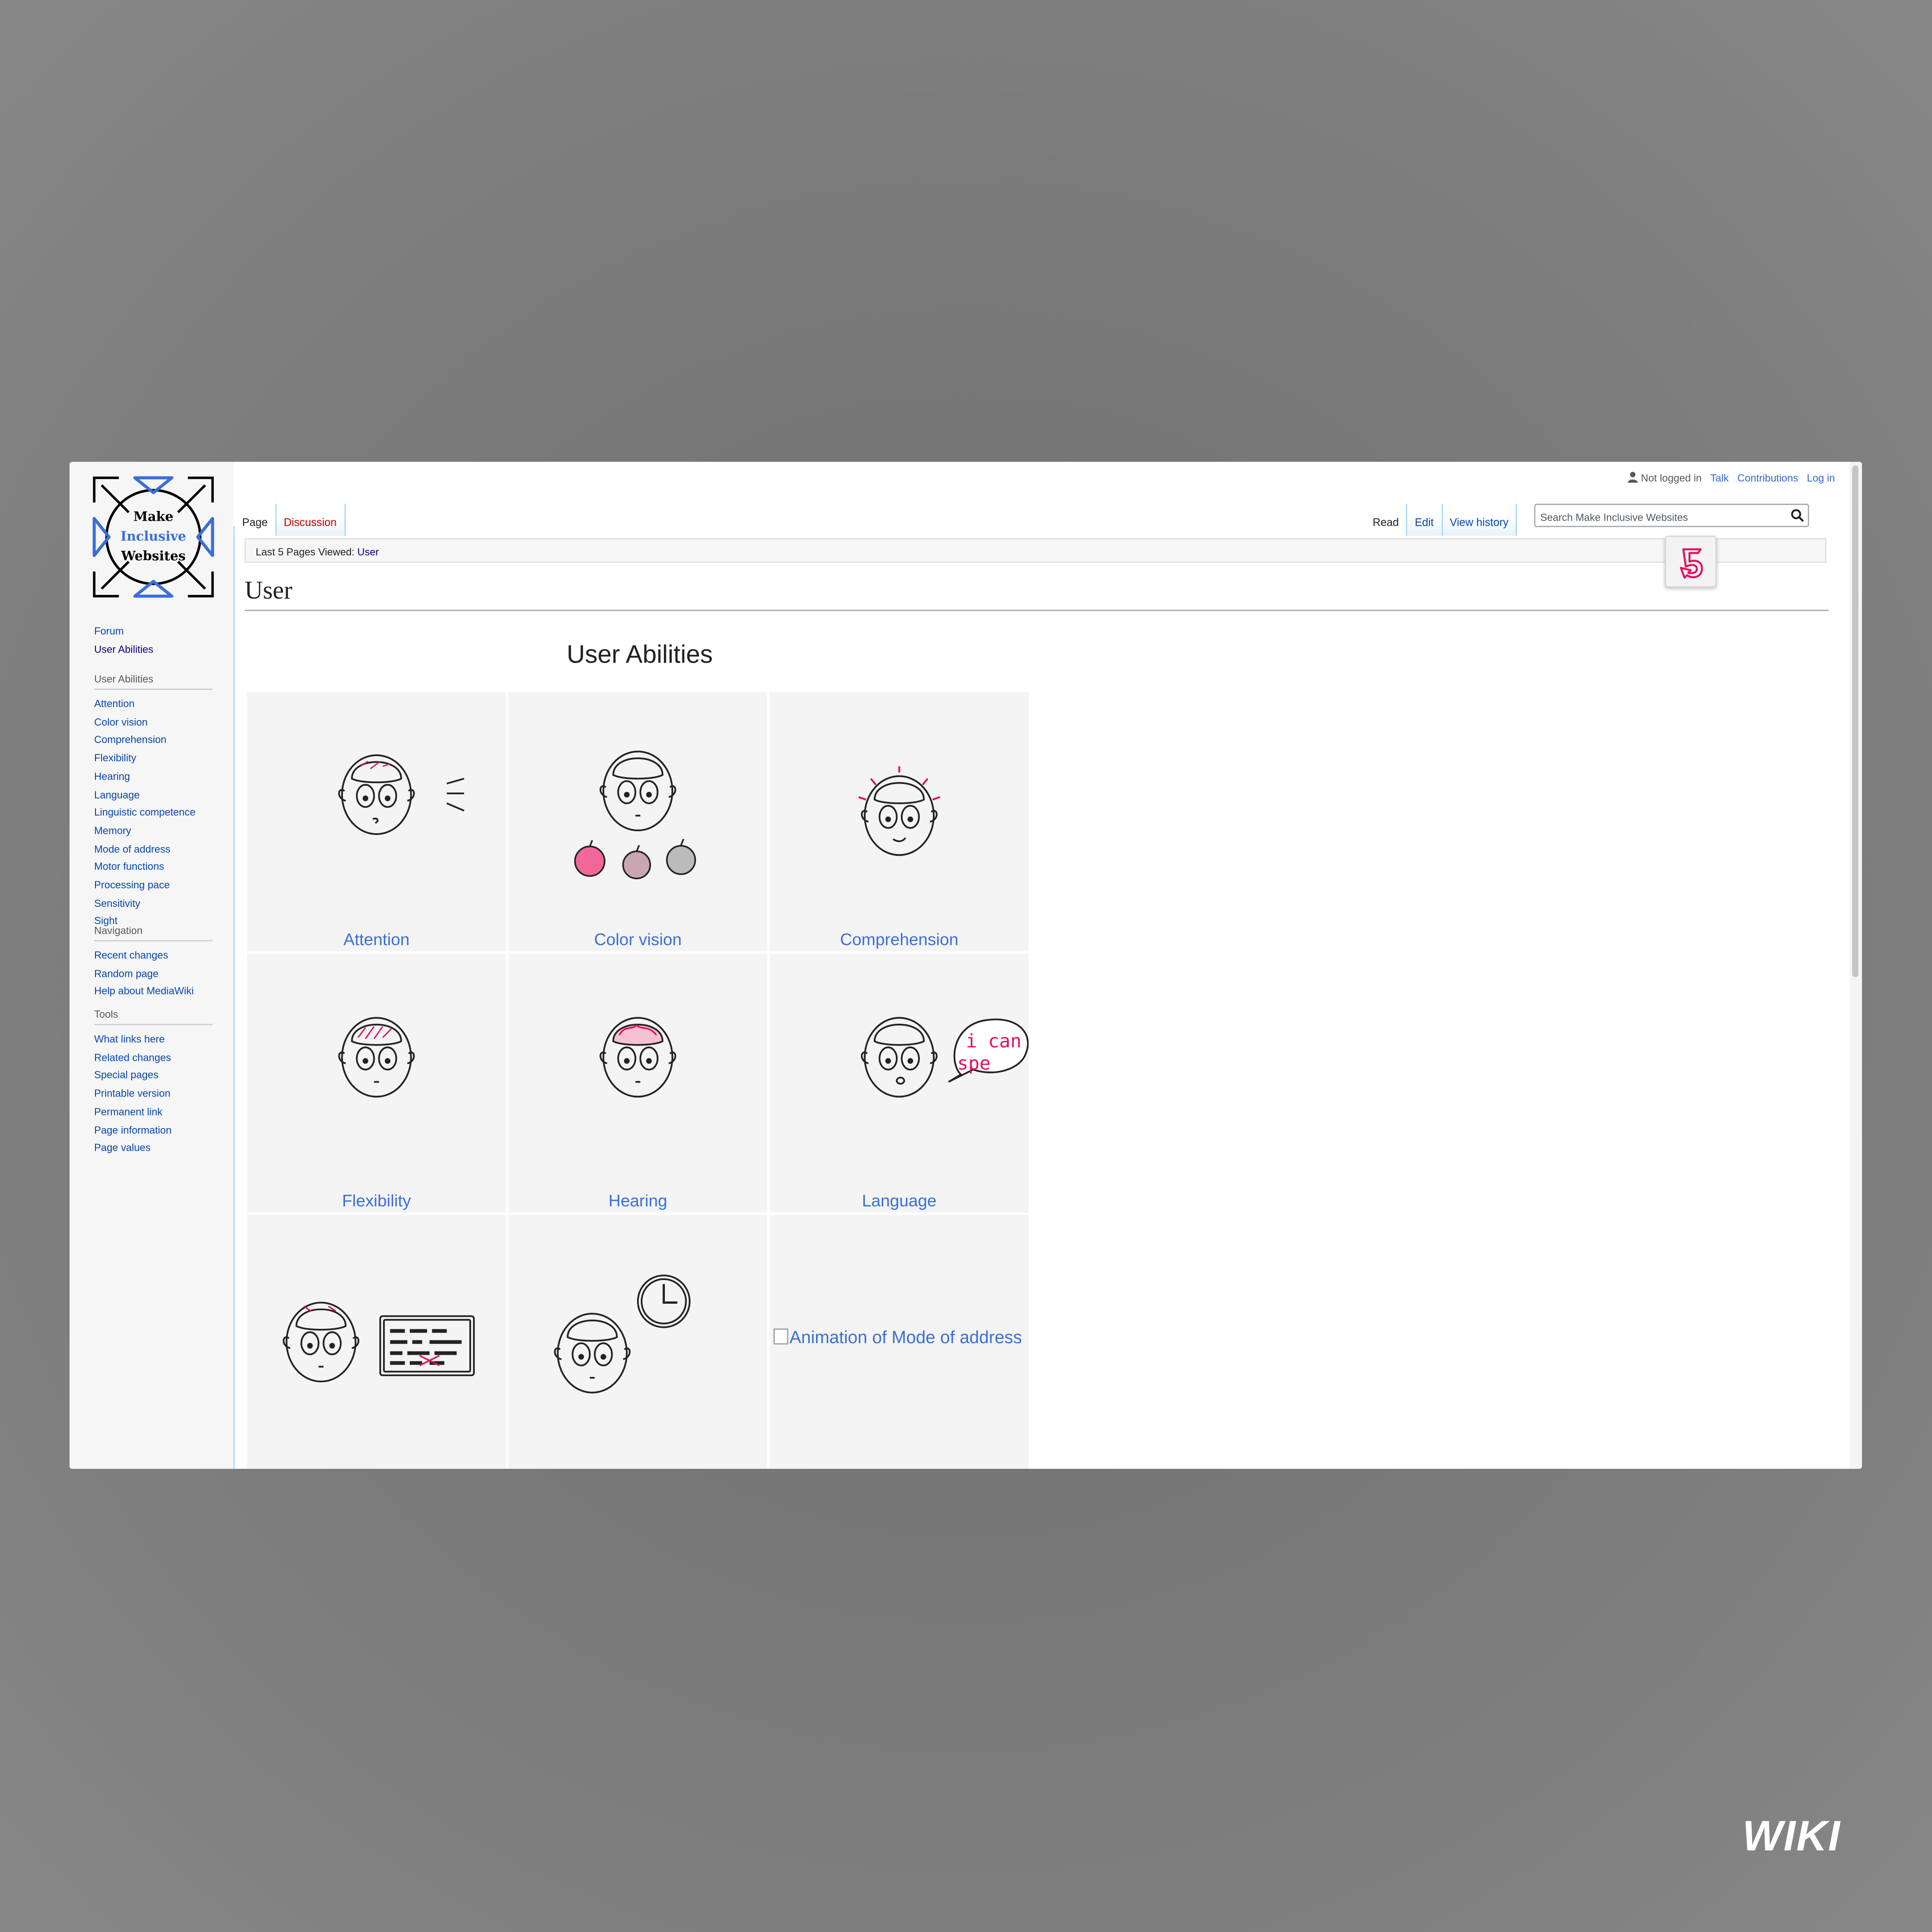  I want to click on sidebar-item-linguistic-competence: Linguistic competence, so click(153, 813).